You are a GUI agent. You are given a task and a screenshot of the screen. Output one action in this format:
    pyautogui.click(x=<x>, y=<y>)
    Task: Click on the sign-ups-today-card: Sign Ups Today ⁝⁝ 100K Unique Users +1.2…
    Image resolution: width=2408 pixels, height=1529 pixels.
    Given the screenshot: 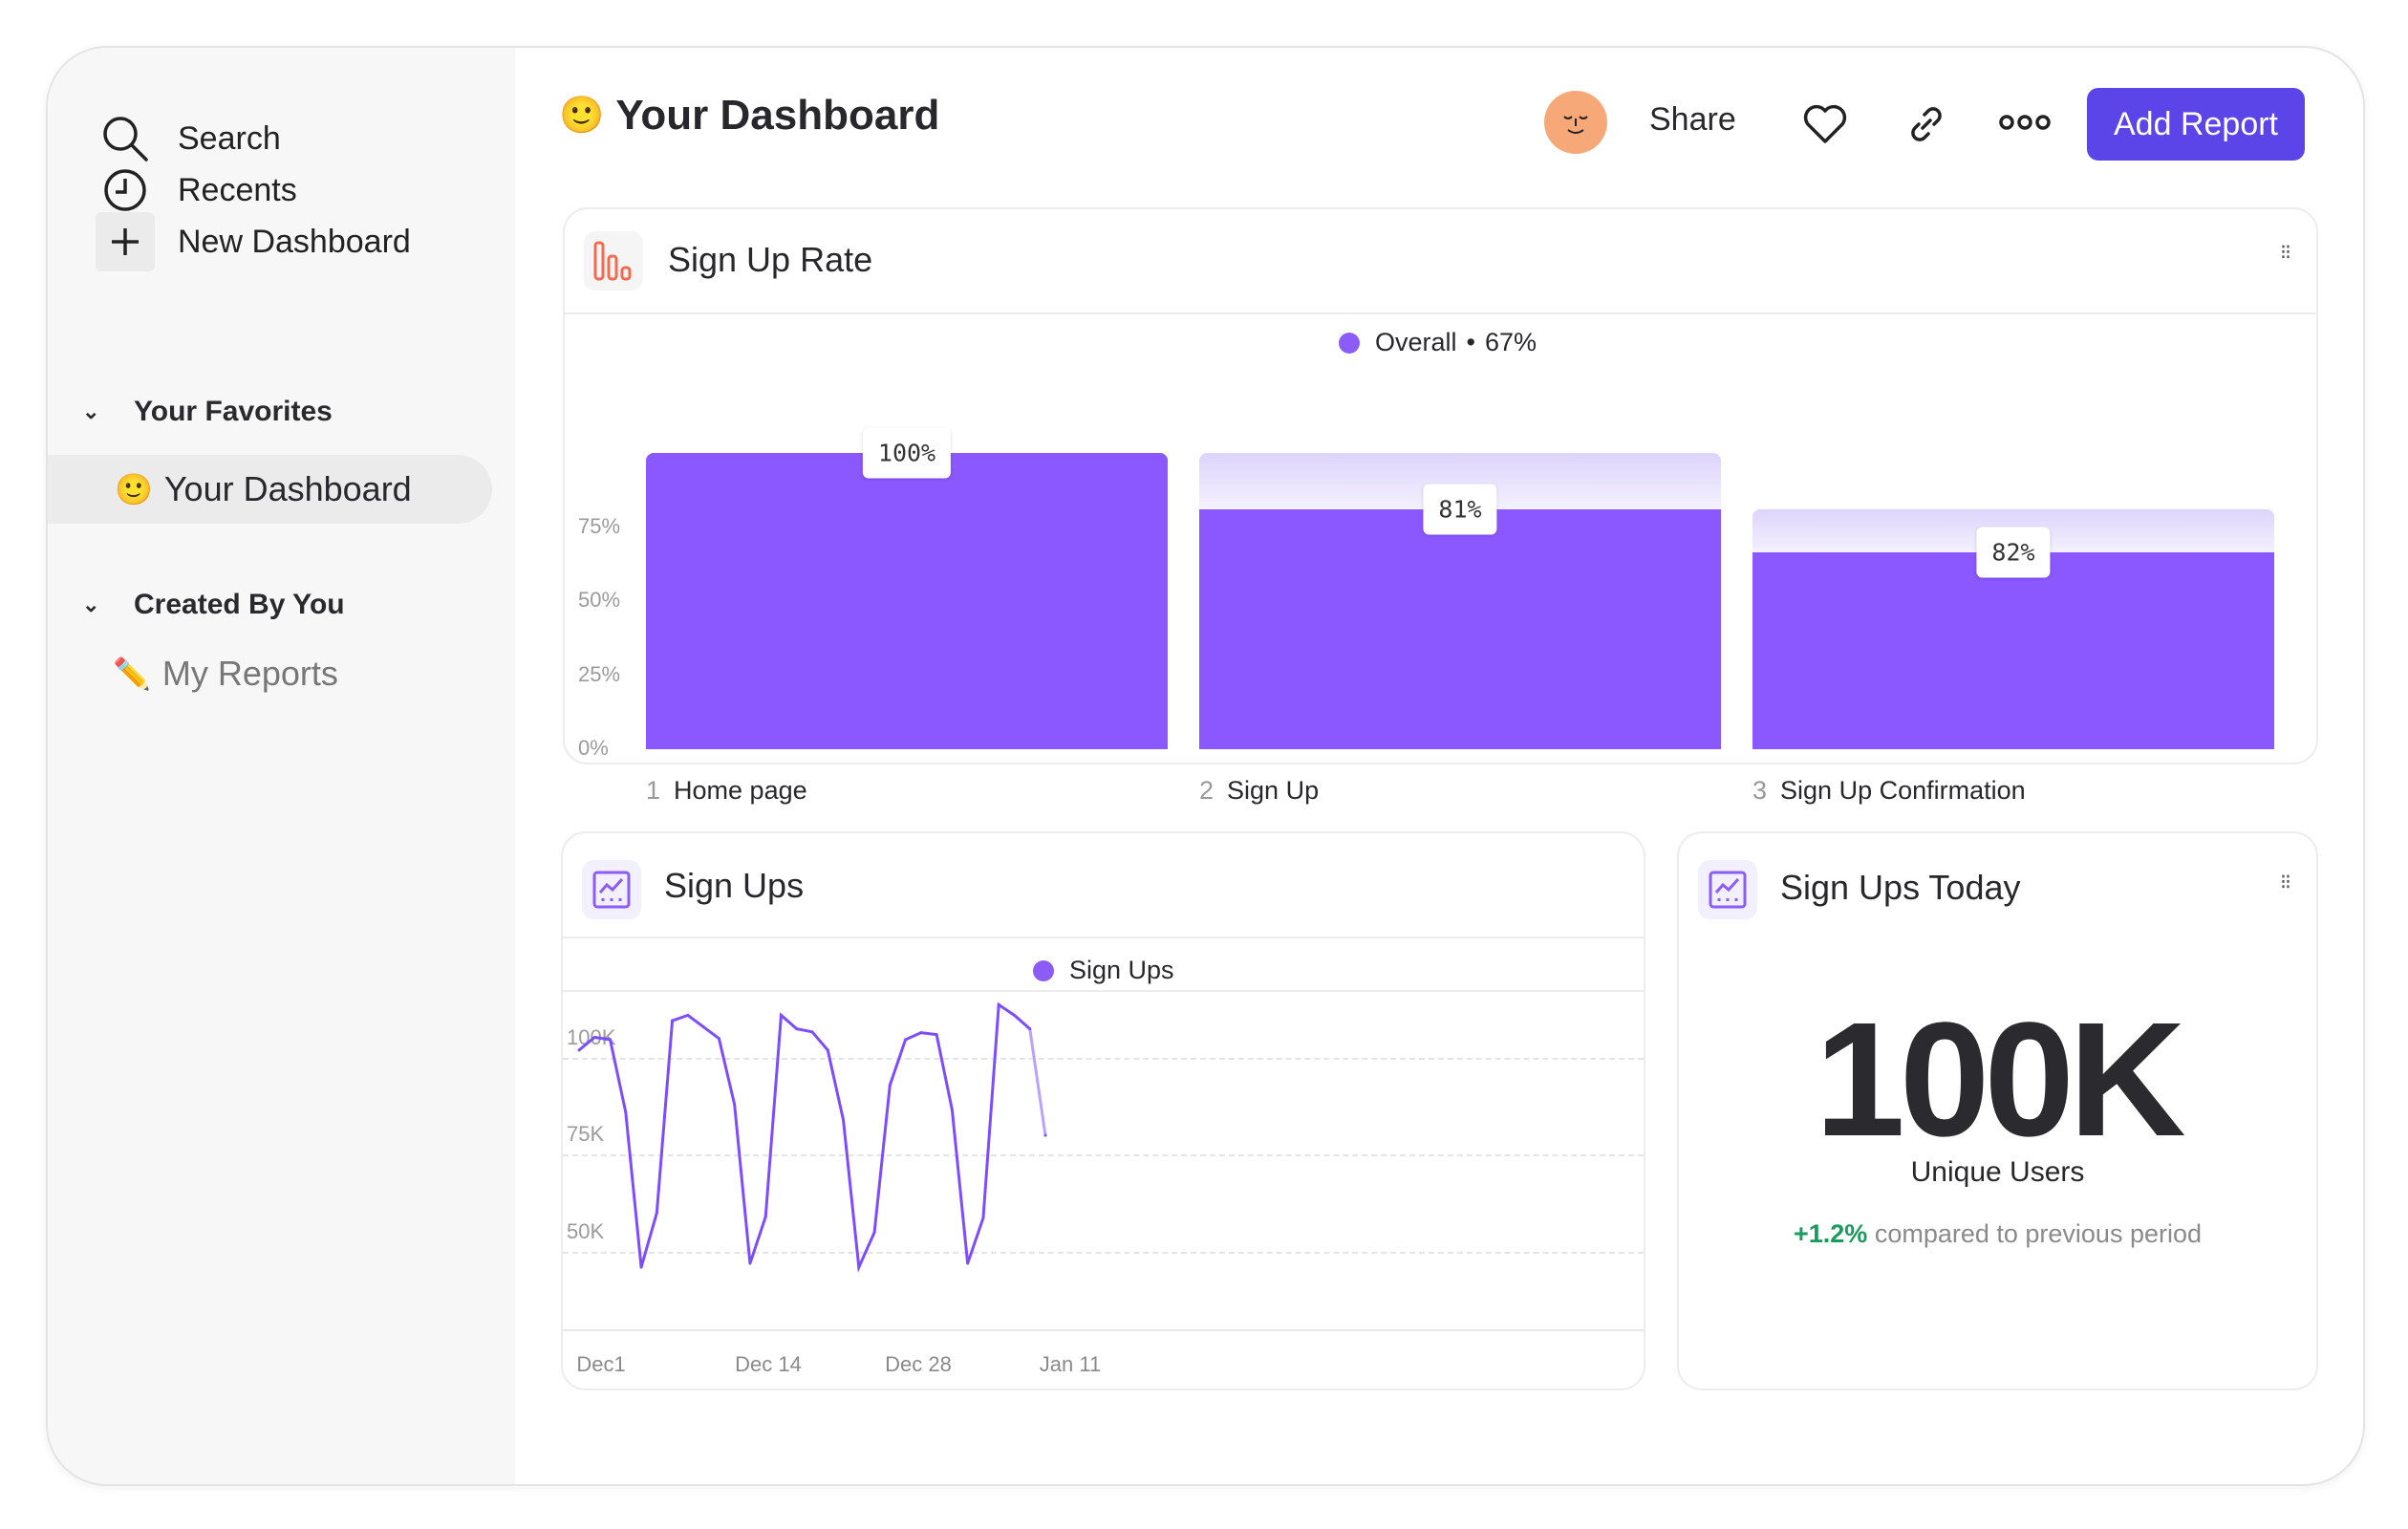 What is the action you would take?
    pyautogui.click(x=1998, y=1110)
    